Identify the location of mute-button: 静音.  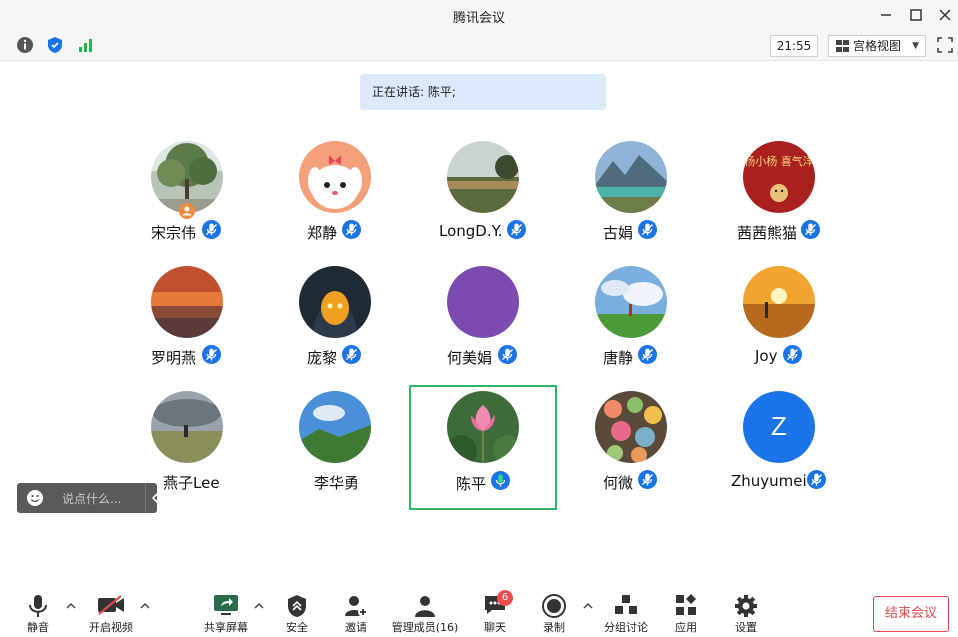
(38, 611).